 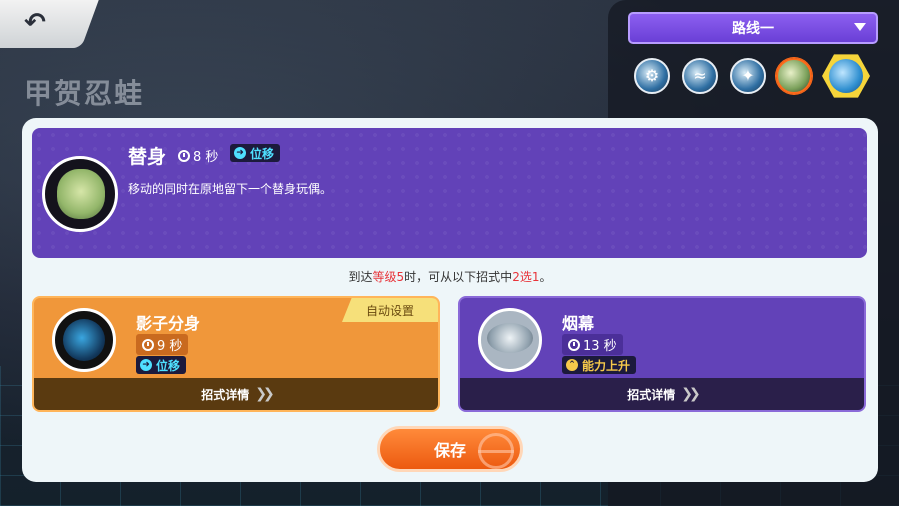 I want to click on option-cooldown-value: 9 秒, so click(x=170, y=346).